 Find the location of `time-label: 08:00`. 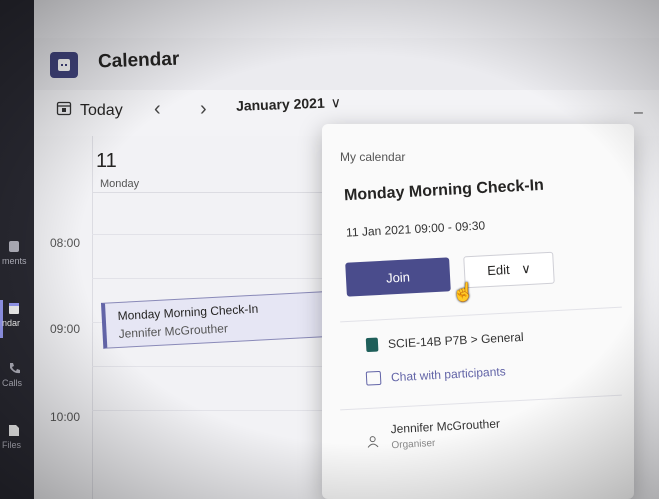

time-label: 08:00 is located at coordinates (65, 243).